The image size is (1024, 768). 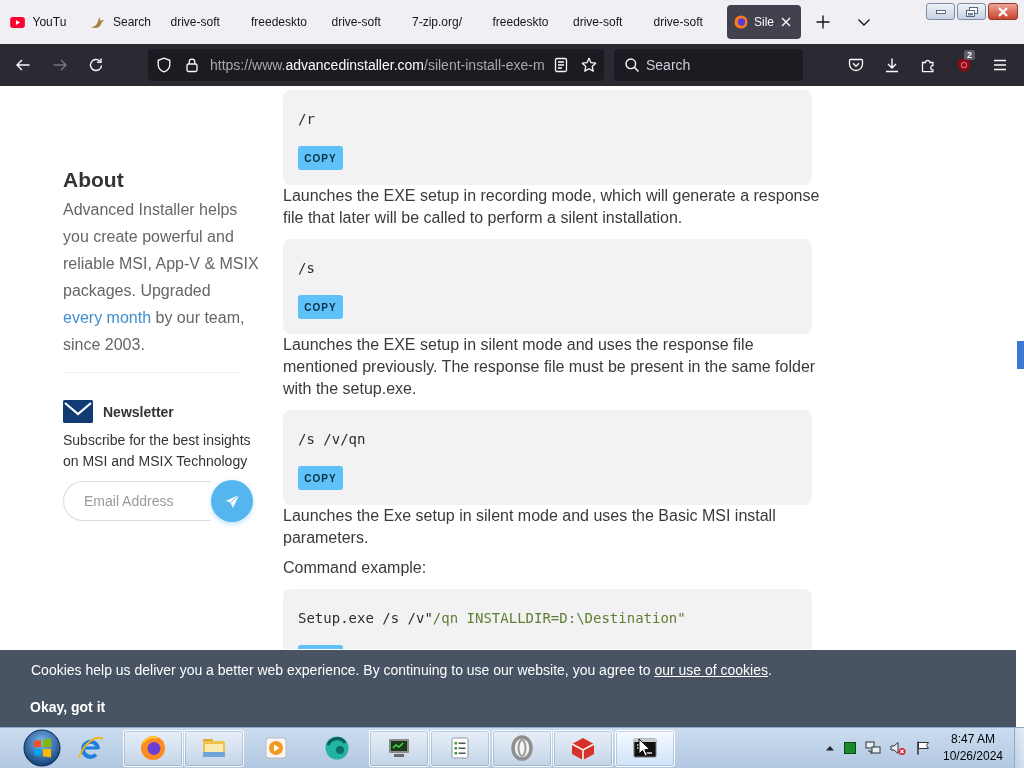 What do you see at coordinates (94, 180) in the screenshot?
I see `about-heading: About` at bounding box center [94, 180].